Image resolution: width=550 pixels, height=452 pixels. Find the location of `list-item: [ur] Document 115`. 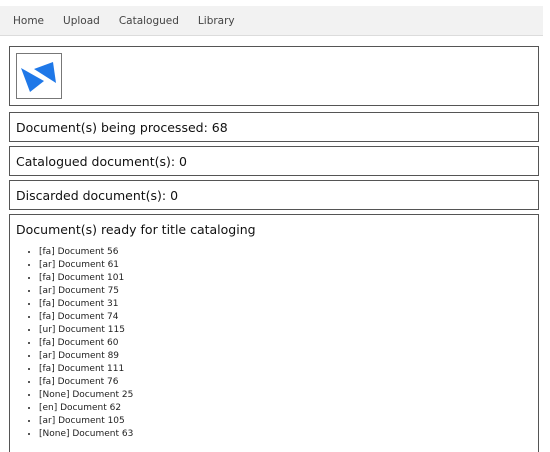

list-item: [ur] Document 115 is located at coordinates (288, 330).